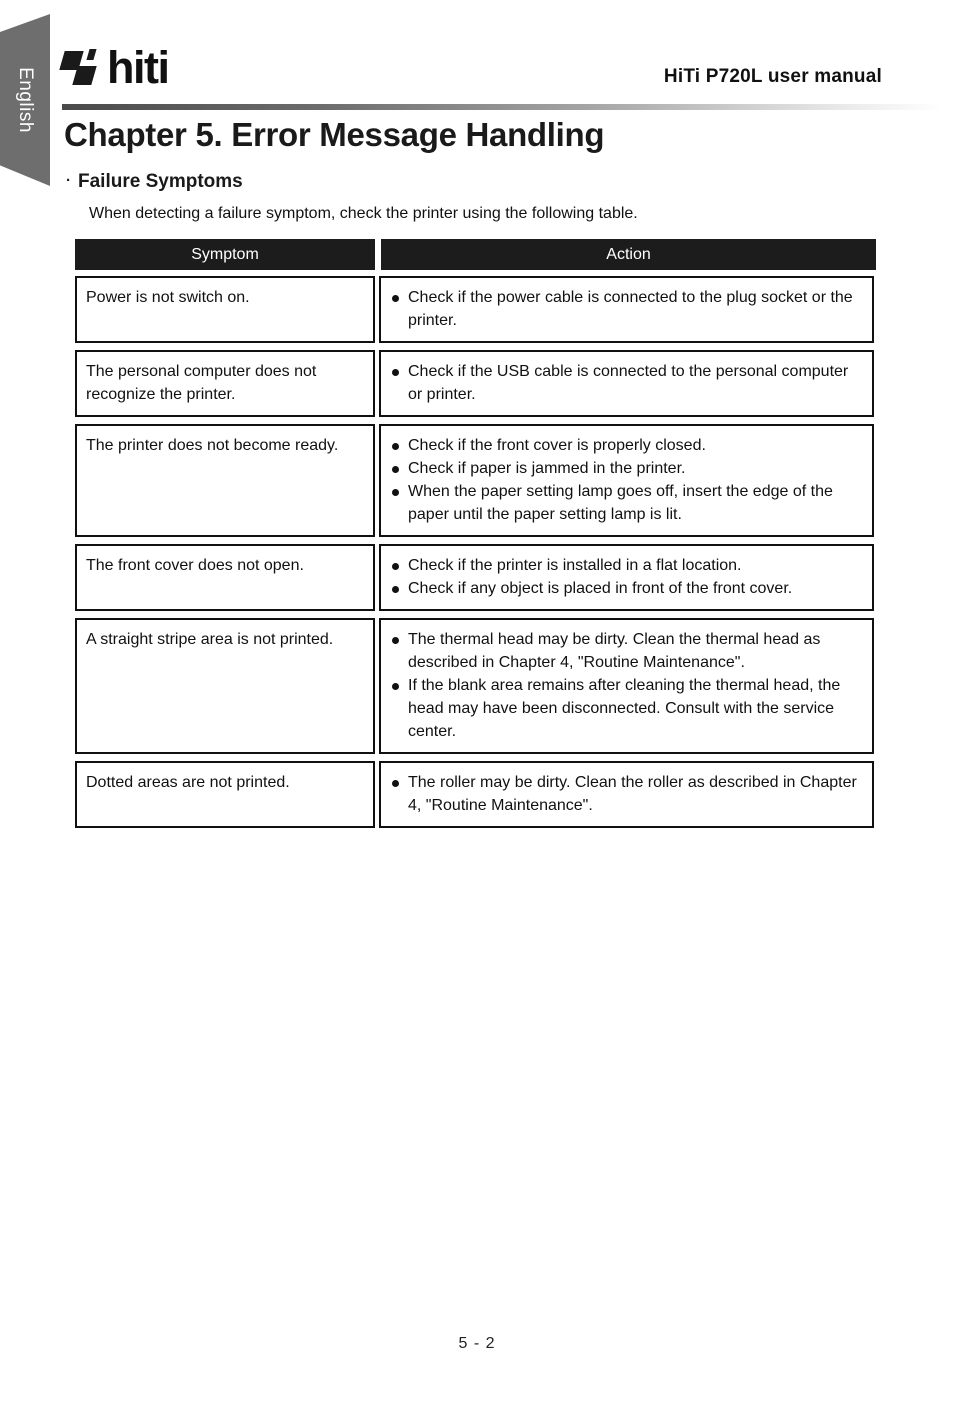 This screenshot has height=1406, width=954. Describe the element at coordinates (160, 181) in the screenshot. I see `section-title-text: Failure Symptoms` at that location.